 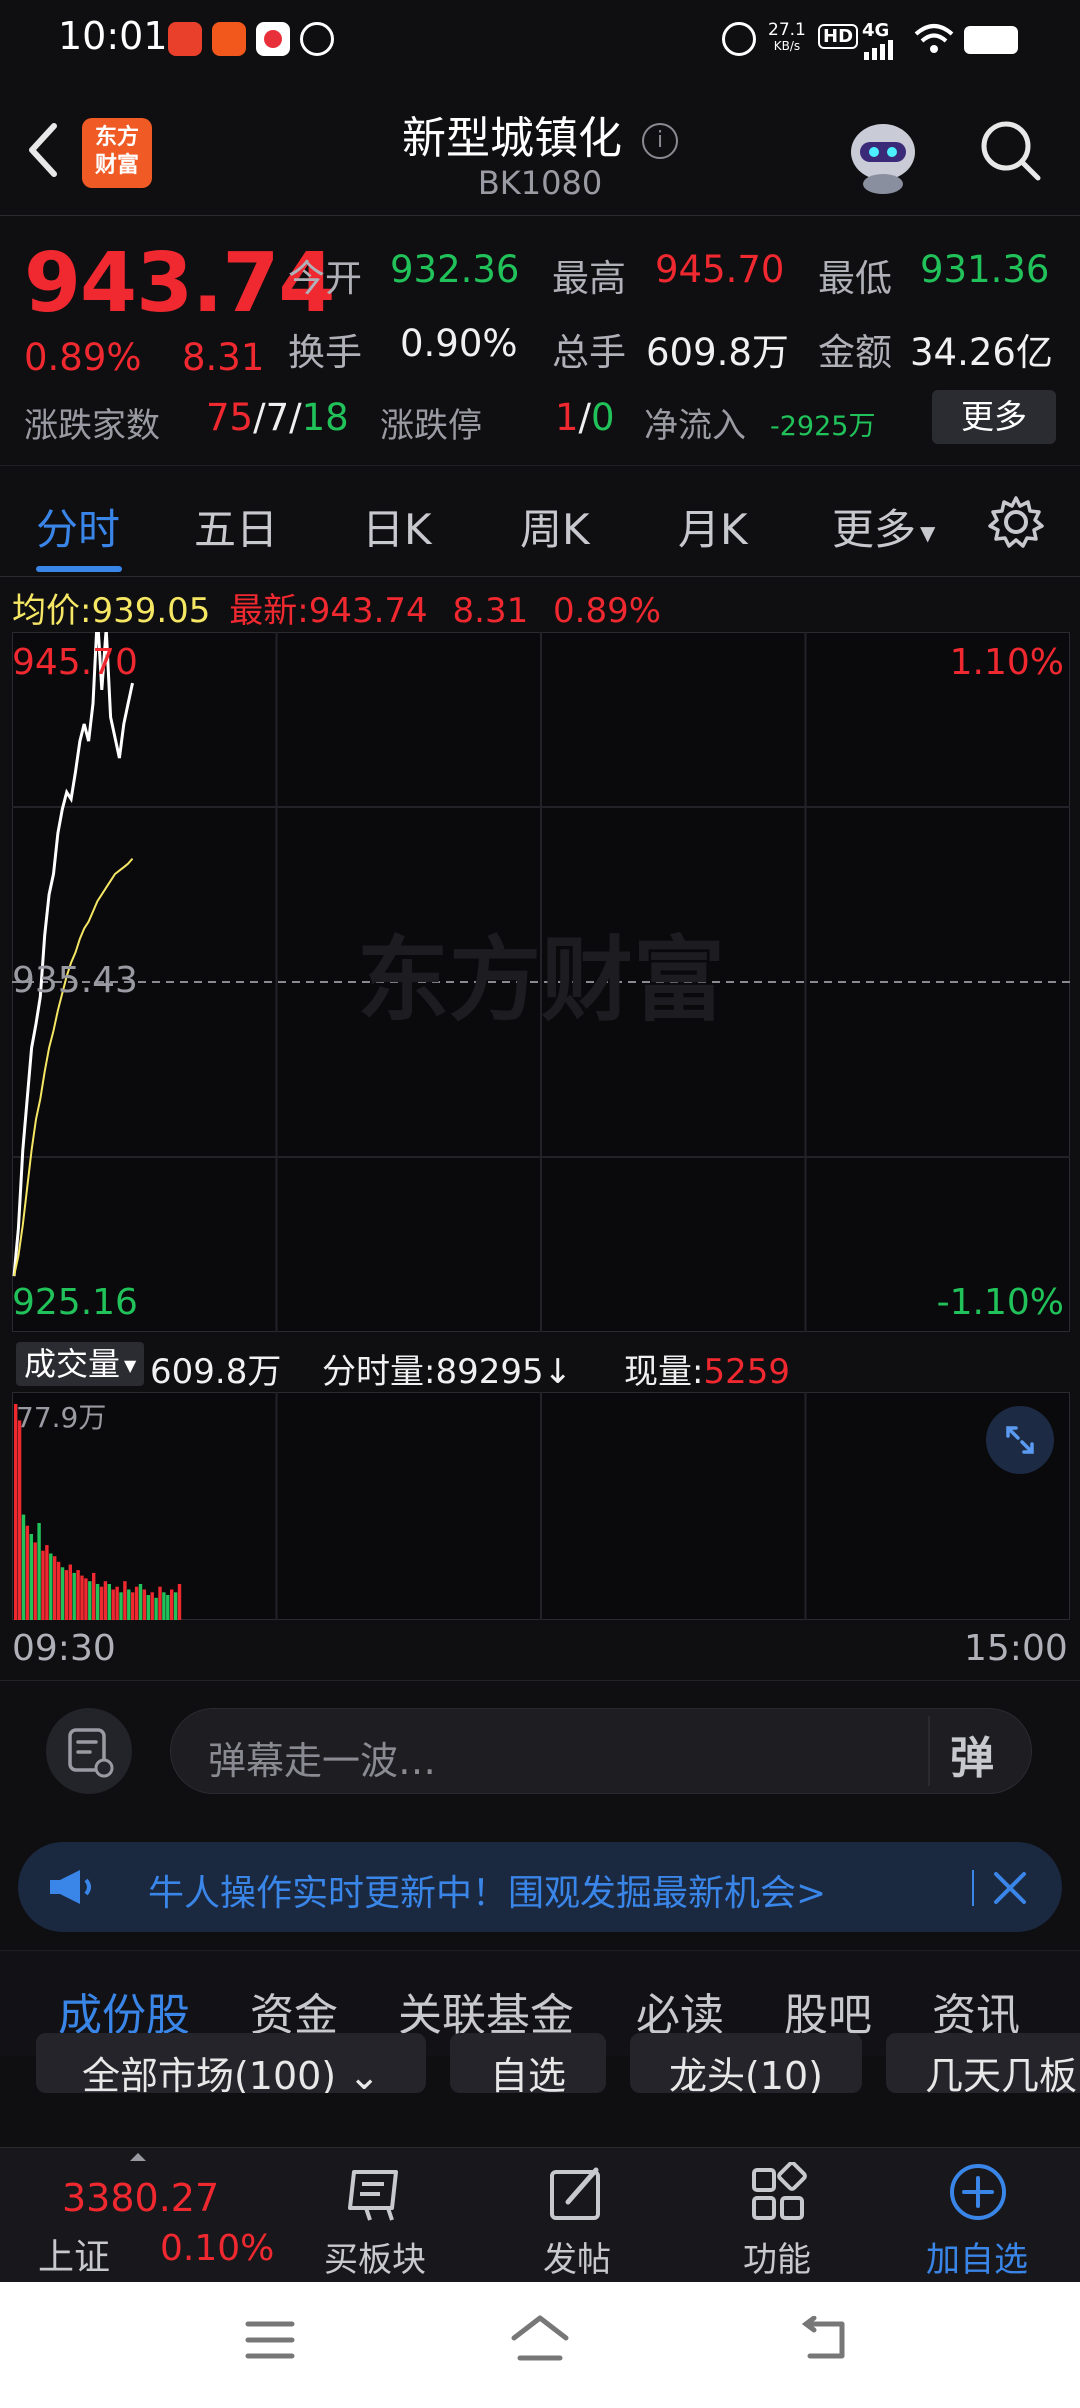 I want to click on chart-y-max: 945.70, so click(x=75, y=662).